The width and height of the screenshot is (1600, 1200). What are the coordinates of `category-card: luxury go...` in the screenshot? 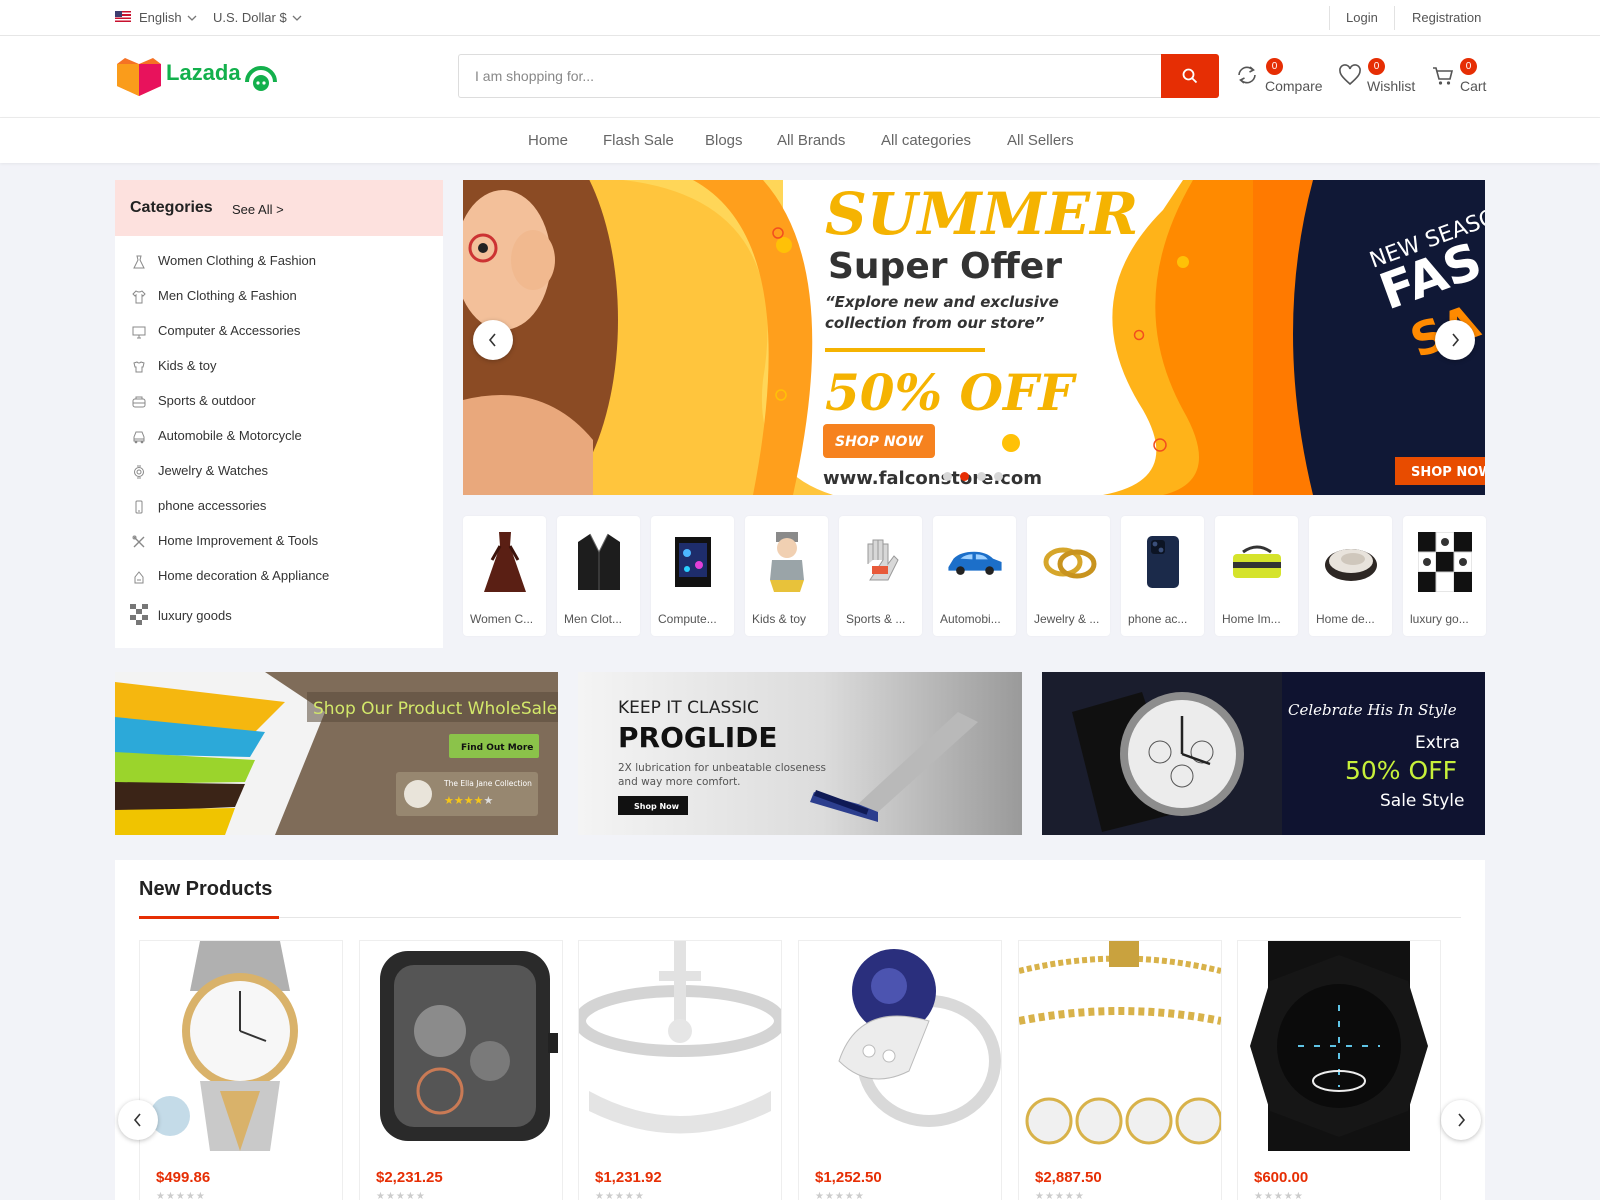 It's located at (1444, 576).